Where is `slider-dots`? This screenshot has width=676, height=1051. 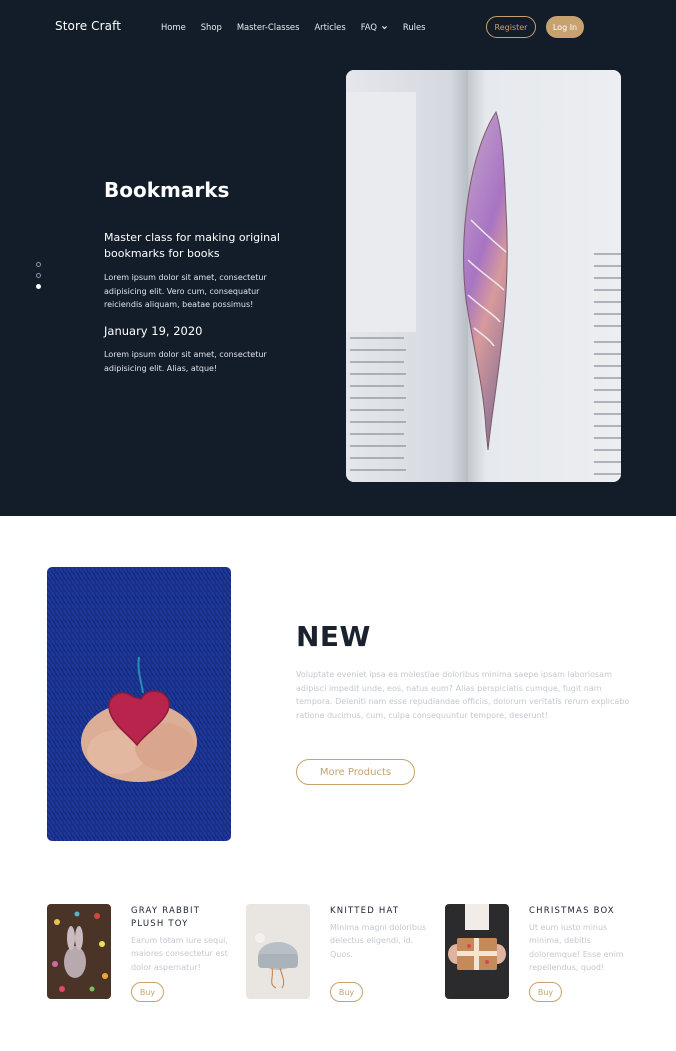
slider-dots is located at coordinates (39, 278).